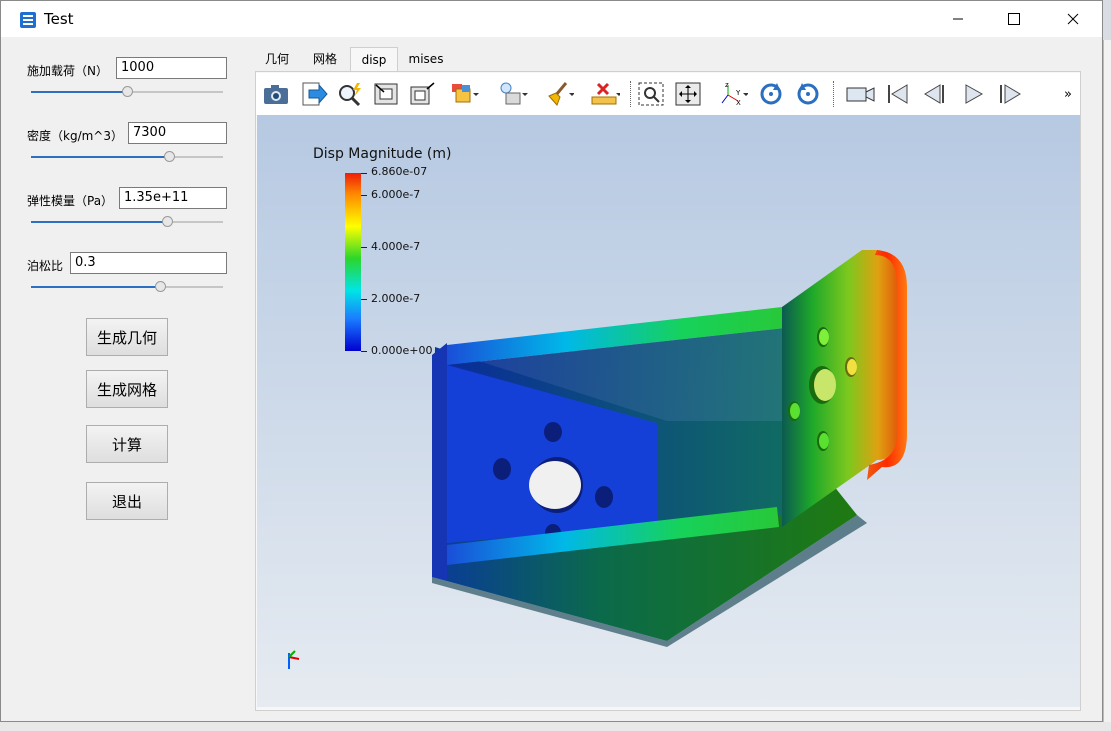 The height and width of the screenshot is (731, 1111). Describe the element at coordinates (513, 94) in the screenshot. I see `lighting-icon` at that location.